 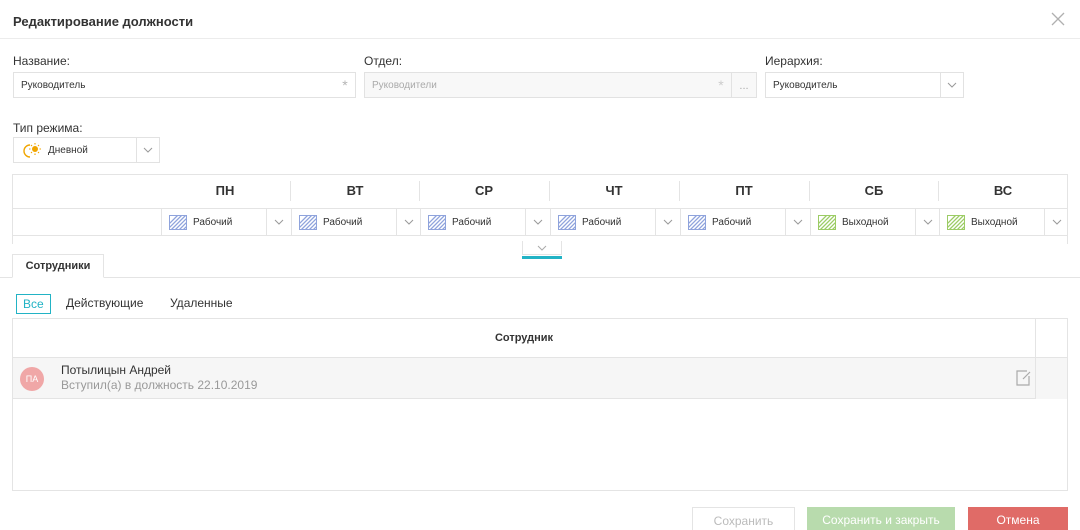 What do you see at coordinates (159, 385) in the screenshot?
I see `employee-subtitle: Вступил(а) в должность 22.10.2019` at bounding box center [159, 385].